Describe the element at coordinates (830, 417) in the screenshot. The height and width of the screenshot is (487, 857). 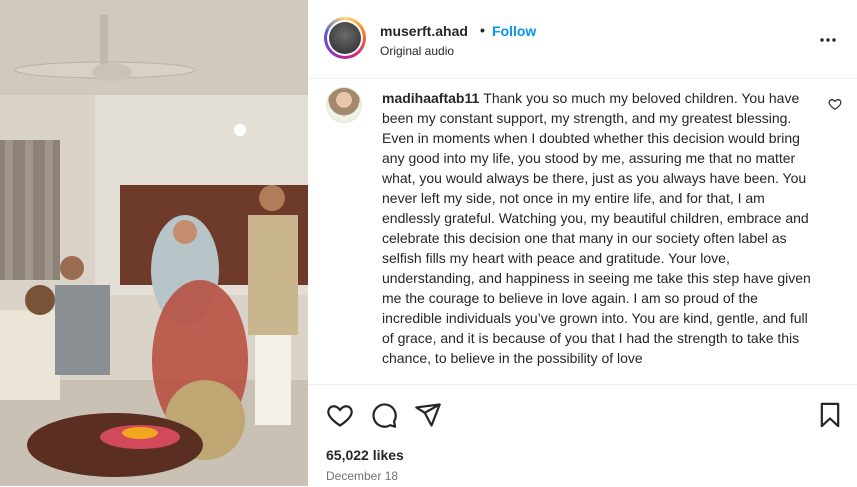
I see `bookmark-icon` at that location.